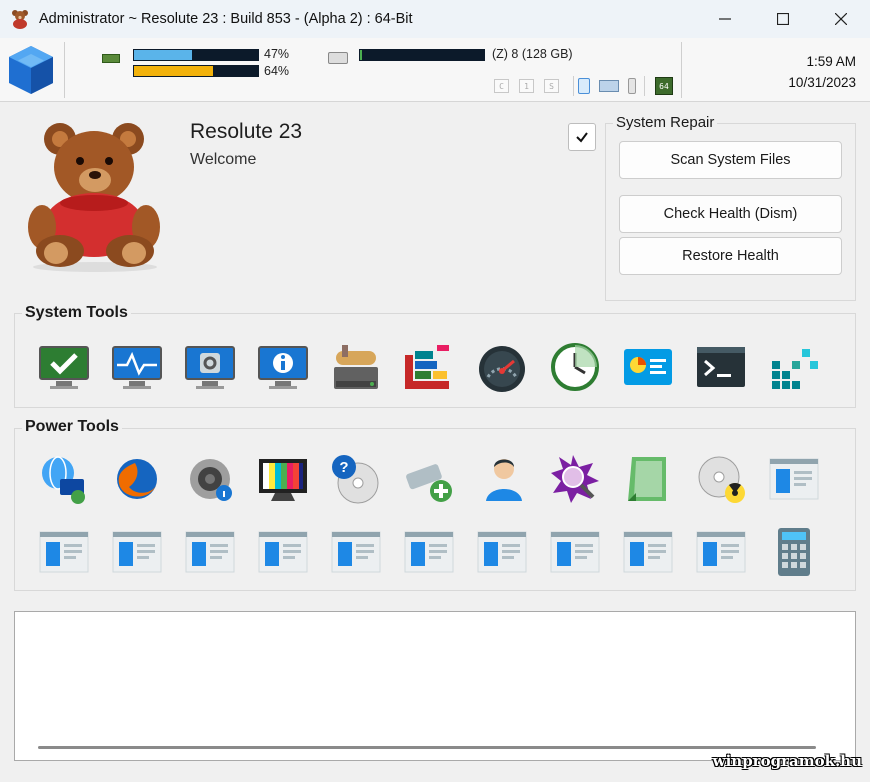  What do you see at coordinates (283, 479) in the screenshot?
I see `color-bars-tv-icon` at bounding box center [283, 479].